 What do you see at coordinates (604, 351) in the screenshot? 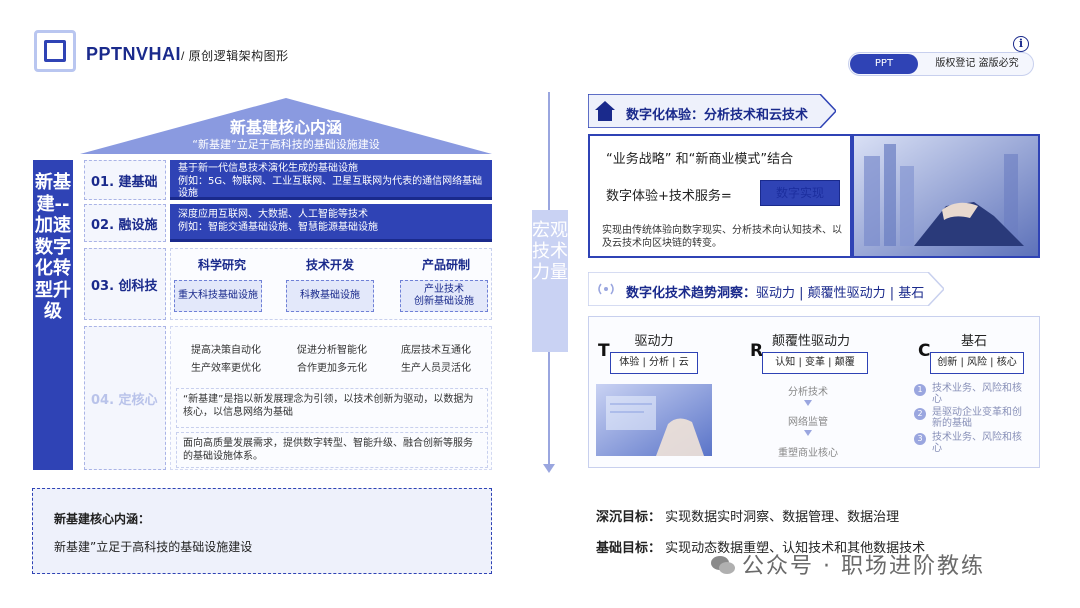
I see `column-letter-t: T` at bounding box center [604, 351].